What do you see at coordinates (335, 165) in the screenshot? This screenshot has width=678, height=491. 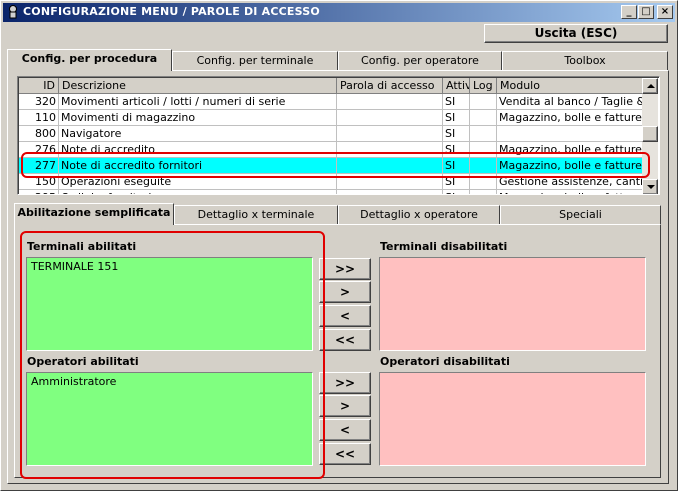 I see `selected-row-highlight` at bounding box center [335, 165].